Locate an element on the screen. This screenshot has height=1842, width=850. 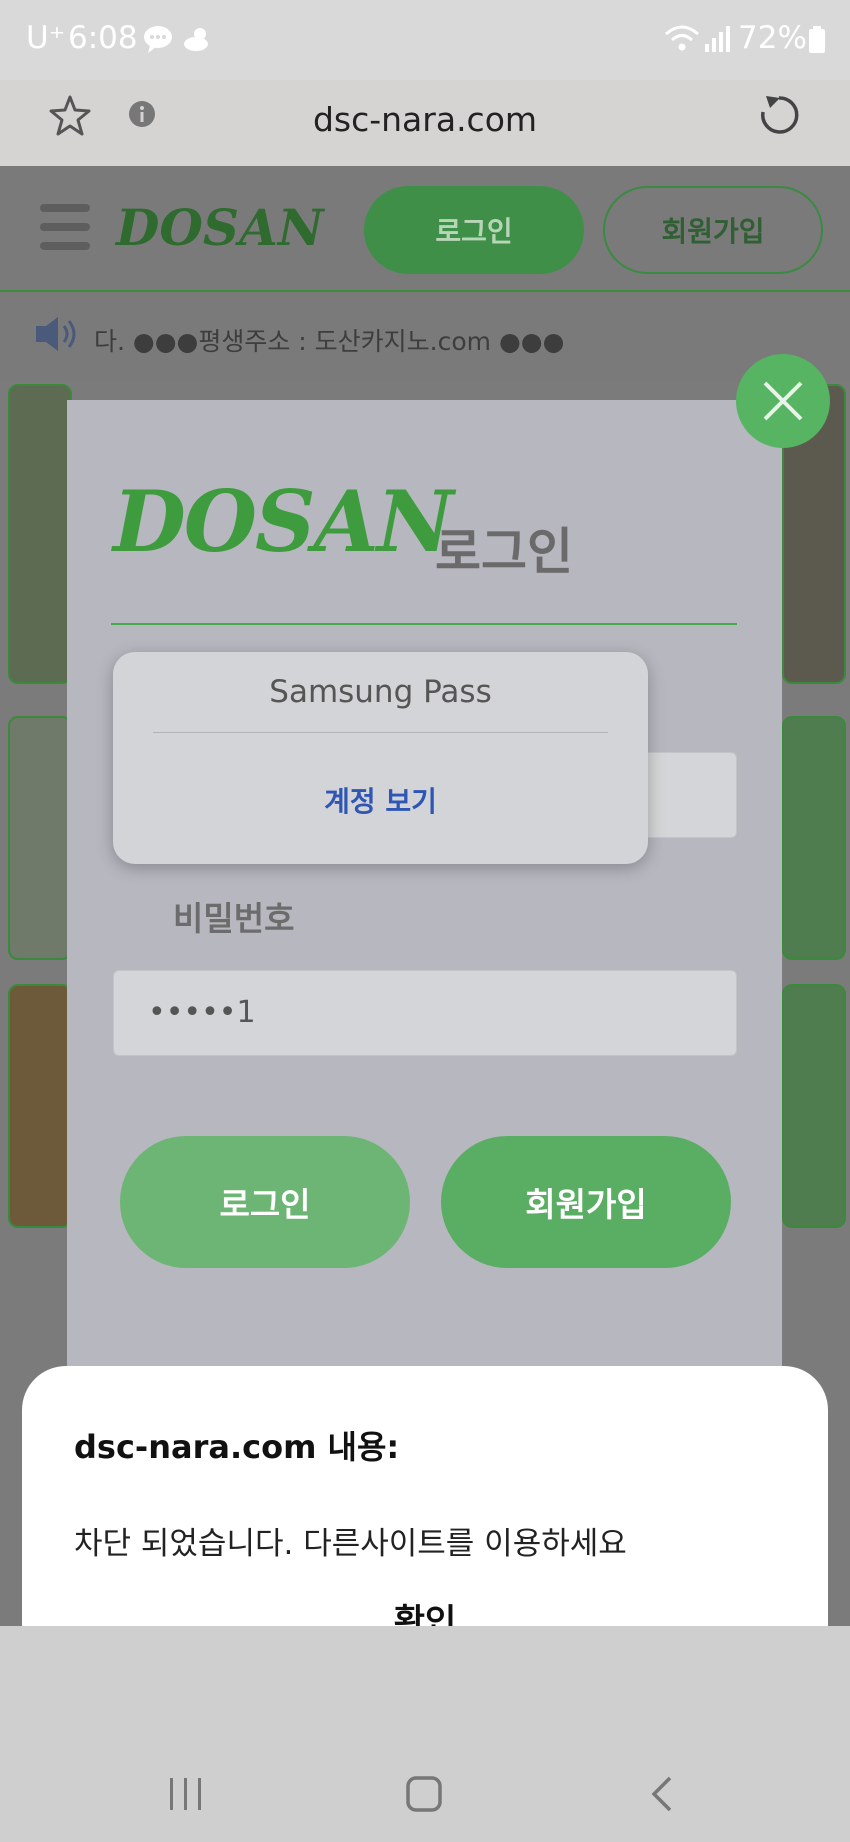
address-bar-url: dsc-nara.com is located at coordinates (425, 119).